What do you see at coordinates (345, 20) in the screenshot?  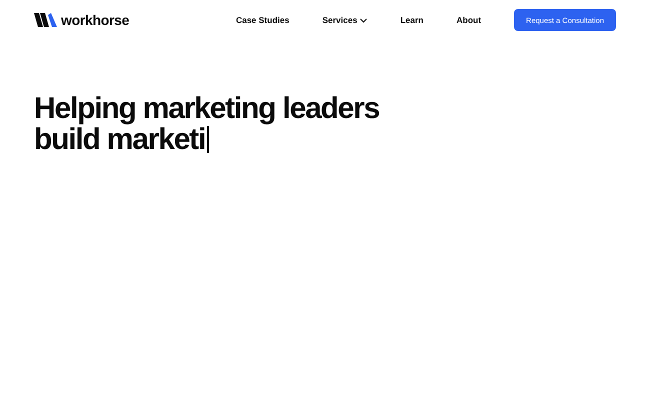 I see `nav-link: Services` at bounding box center [345, 20].